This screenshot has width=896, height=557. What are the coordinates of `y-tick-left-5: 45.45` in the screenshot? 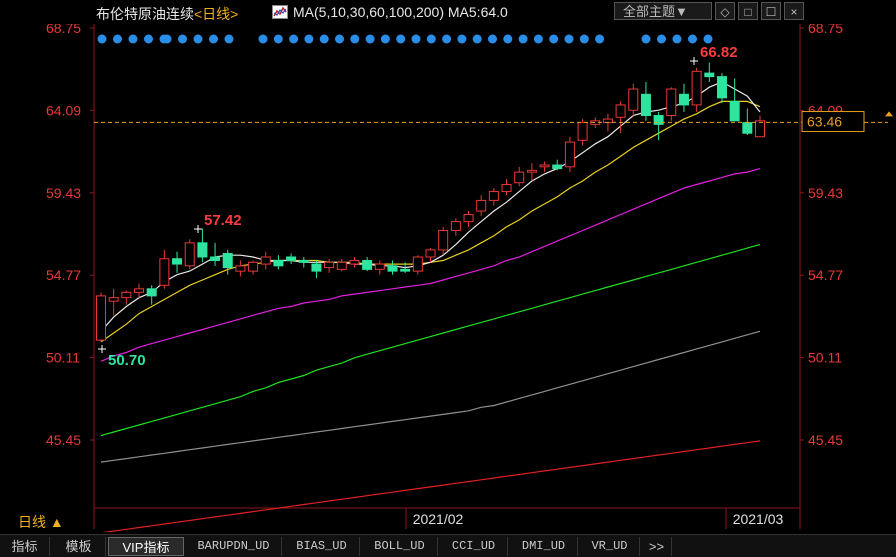 It's located at (63, 440).